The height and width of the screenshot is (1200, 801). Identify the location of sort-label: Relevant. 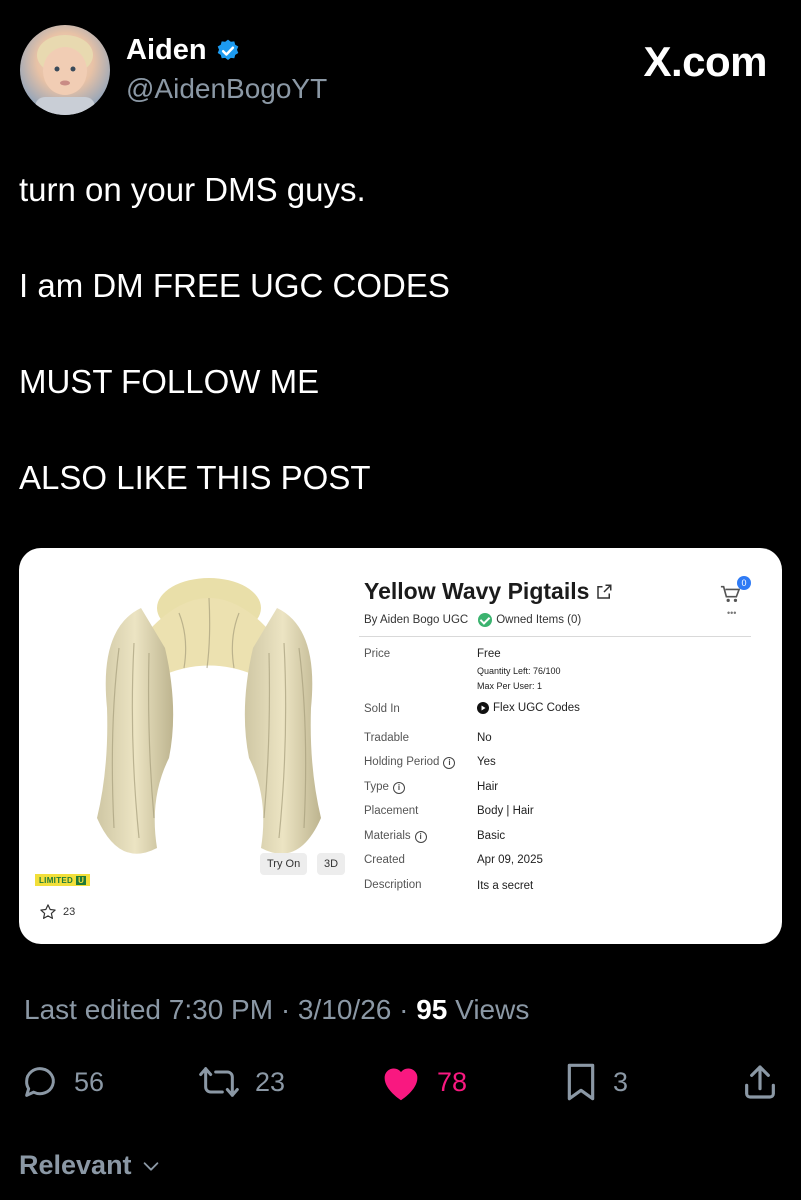
(75, 1165).